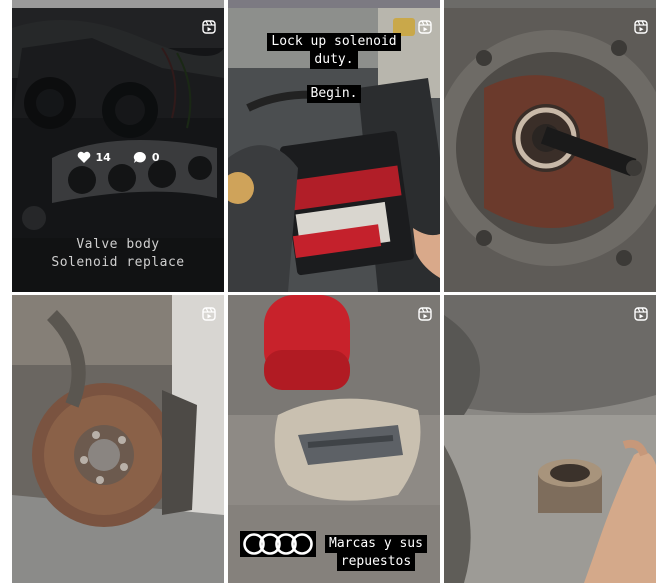  I want to click on likes-stat: 14, so click(94, 157).